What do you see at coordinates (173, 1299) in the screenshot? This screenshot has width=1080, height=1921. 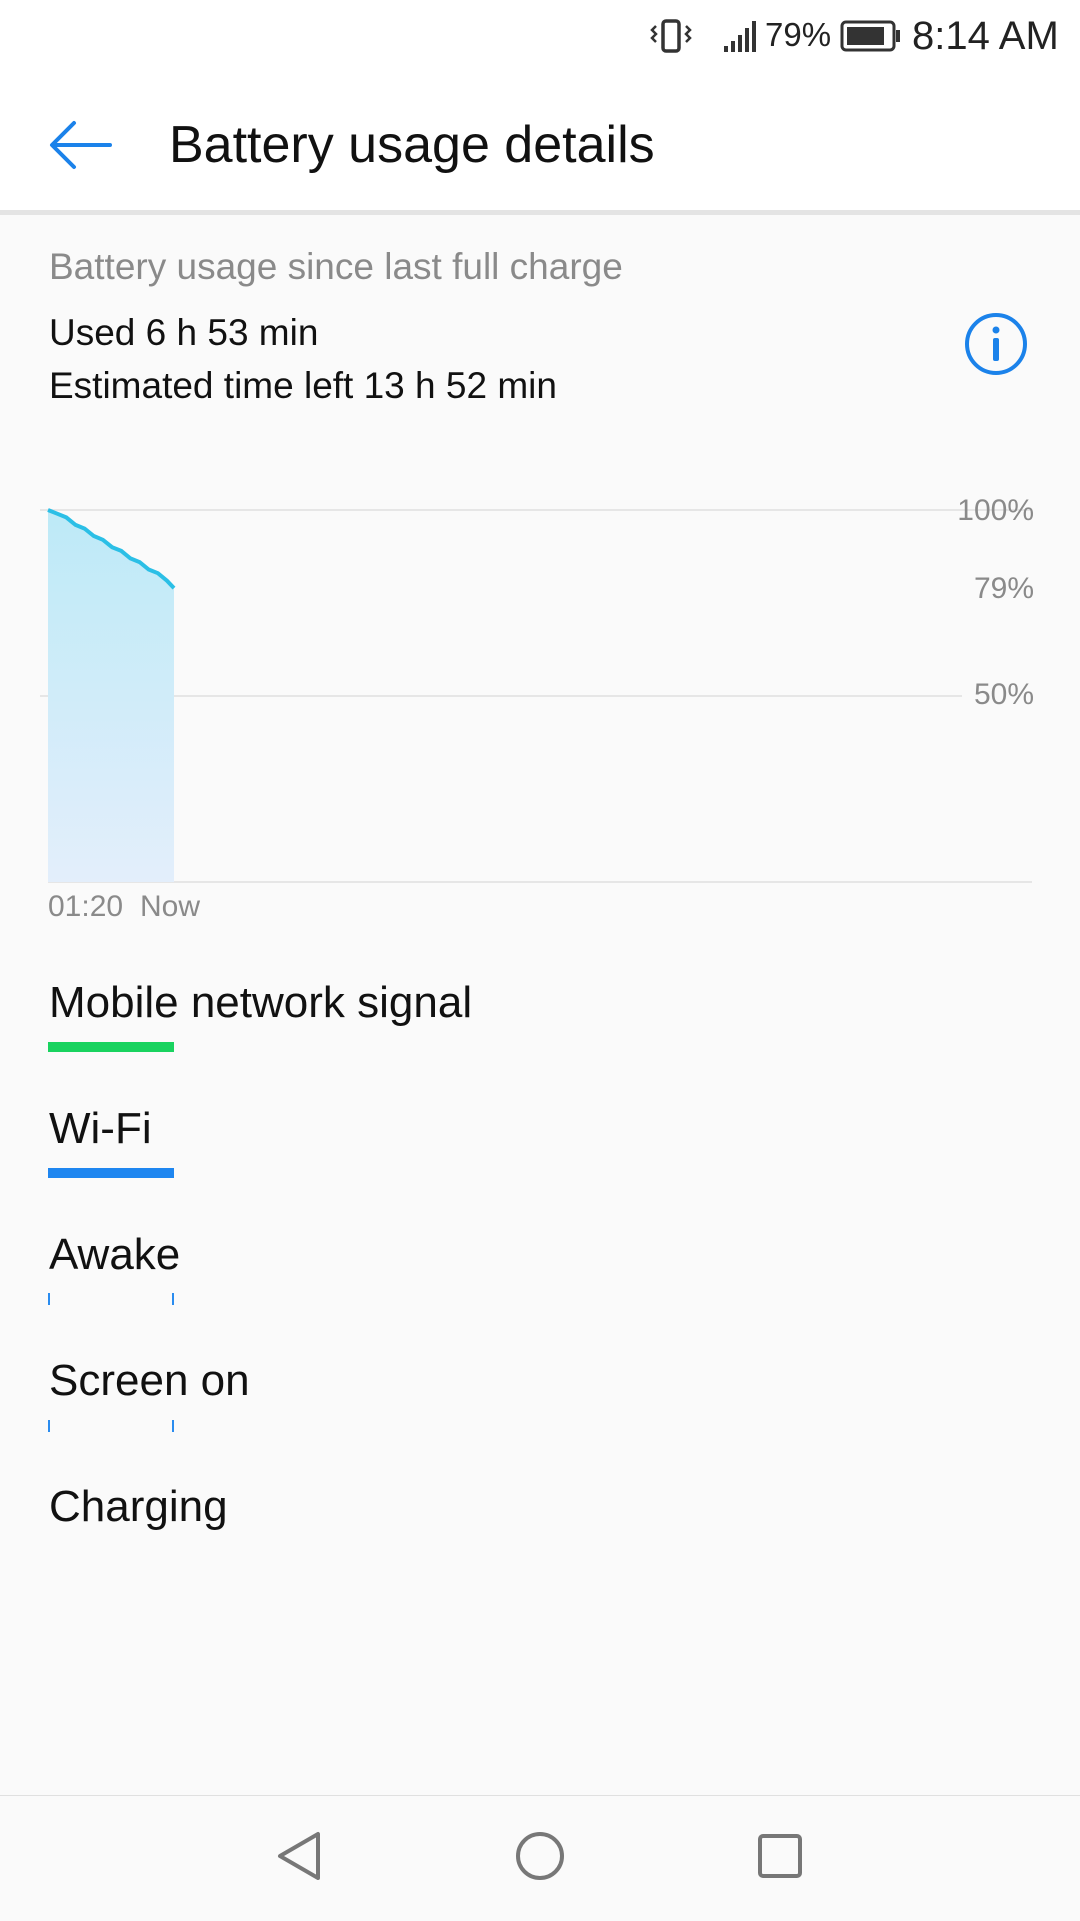 I see `awake-tick-end` at bounding box center [173, 1299].